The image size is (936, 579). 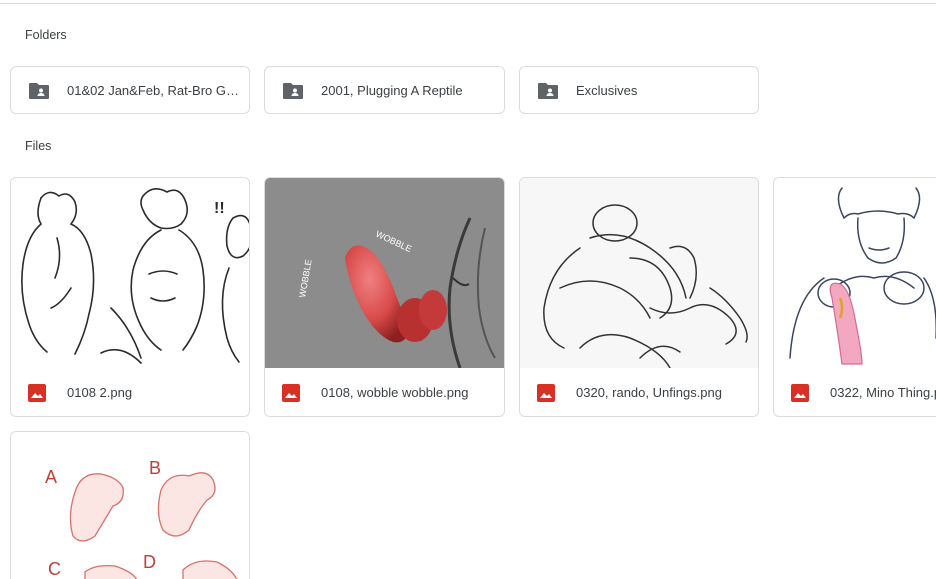 I want to click on file-thumbnail: A B C D, so click(x=130, y=505).